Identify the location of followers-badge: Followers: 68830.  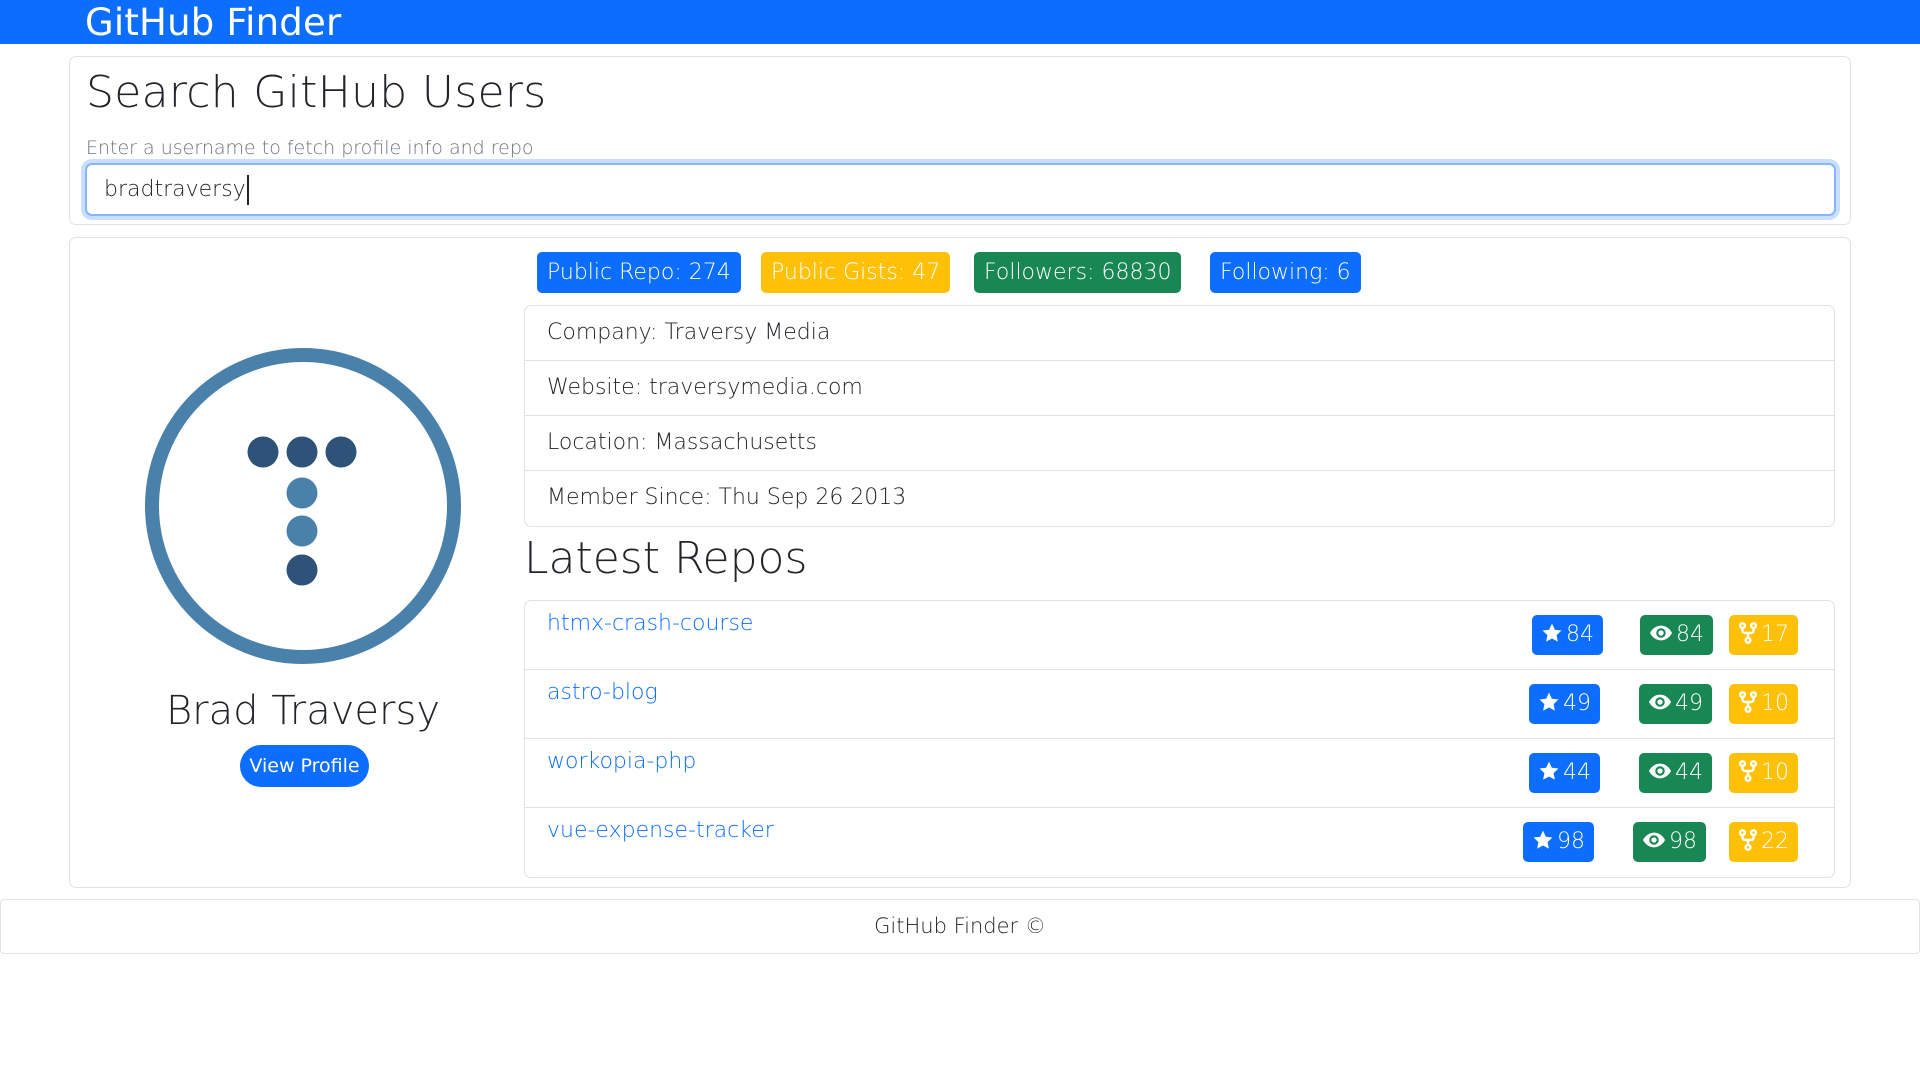
(1078, 272).